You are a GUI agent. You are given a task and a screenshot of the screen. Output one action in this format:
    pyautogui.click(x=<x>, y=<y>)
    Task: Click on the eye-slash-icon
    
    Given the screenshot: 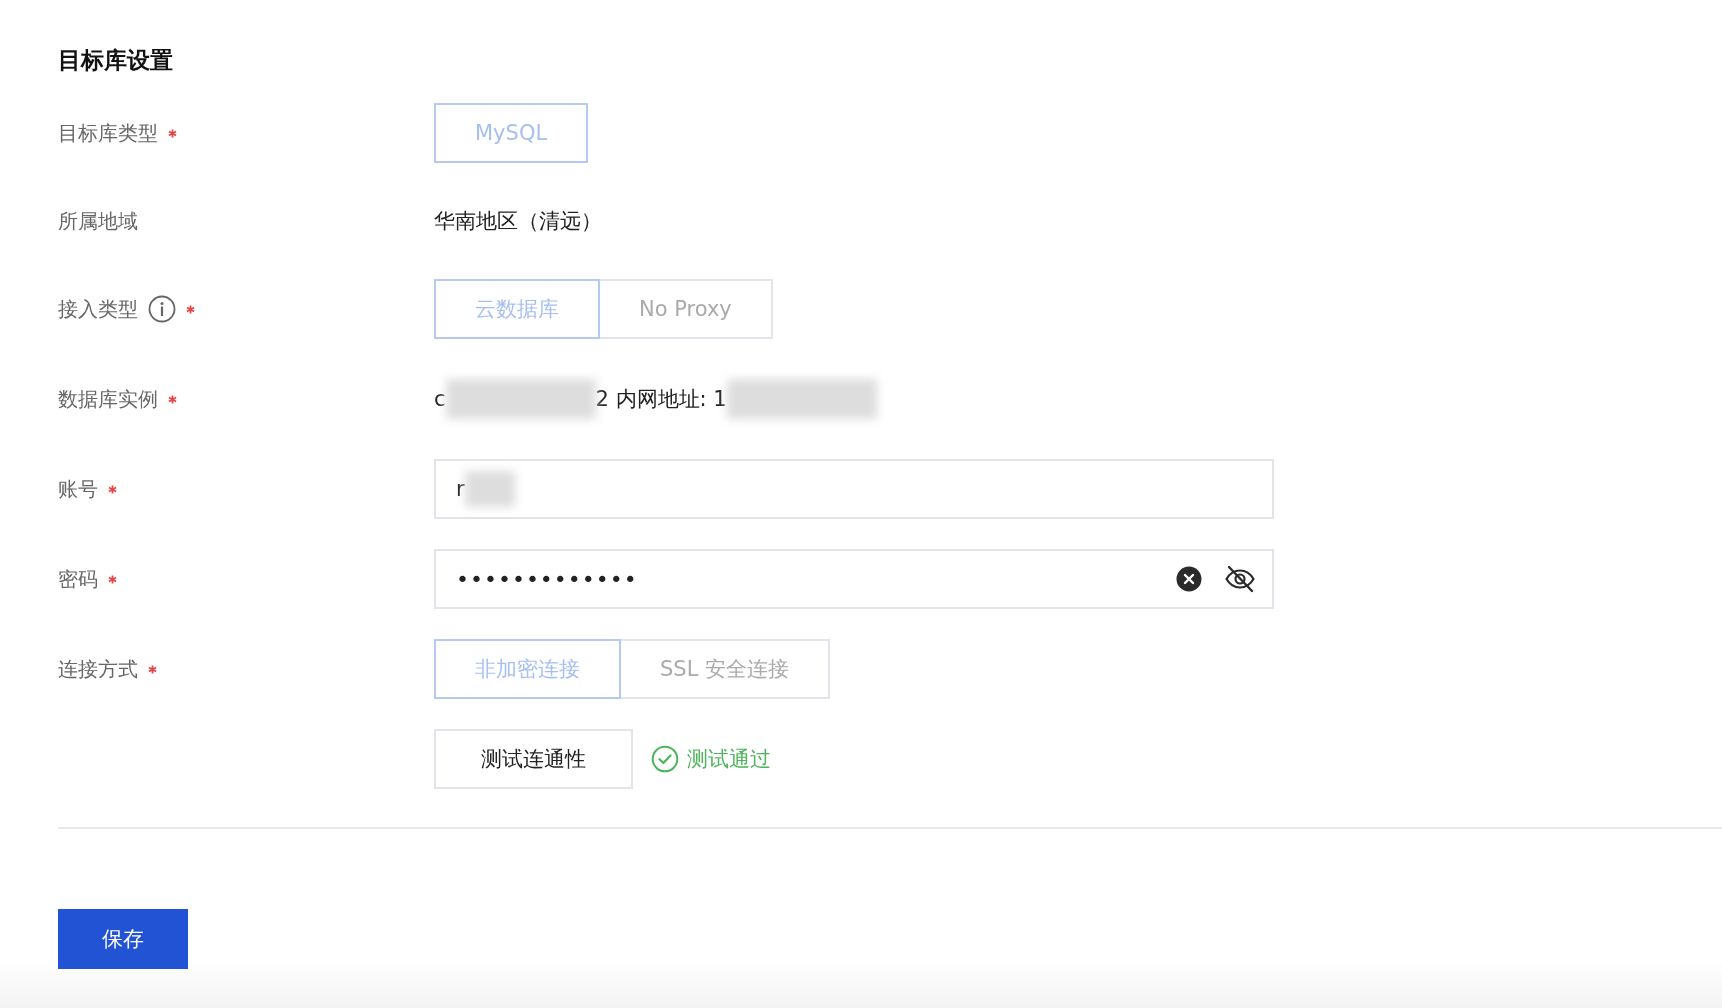 What is the action you would take?
    pyautogui.click(x=1240, y=579)
    